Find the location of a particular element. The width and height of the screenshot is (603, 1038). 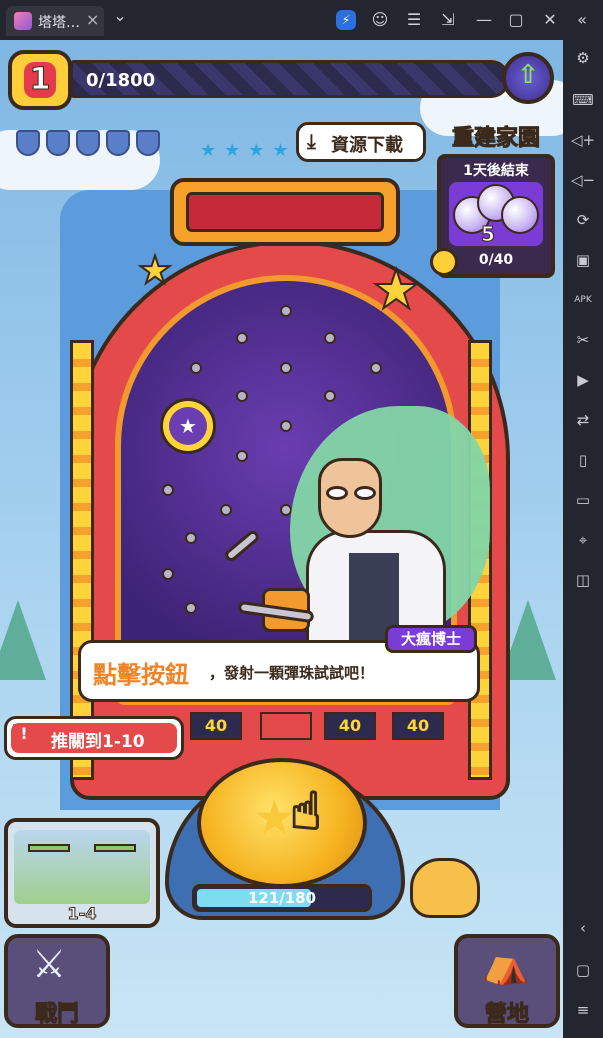

keyboard-icon: ⌨ is located at coordinates (583, 100).